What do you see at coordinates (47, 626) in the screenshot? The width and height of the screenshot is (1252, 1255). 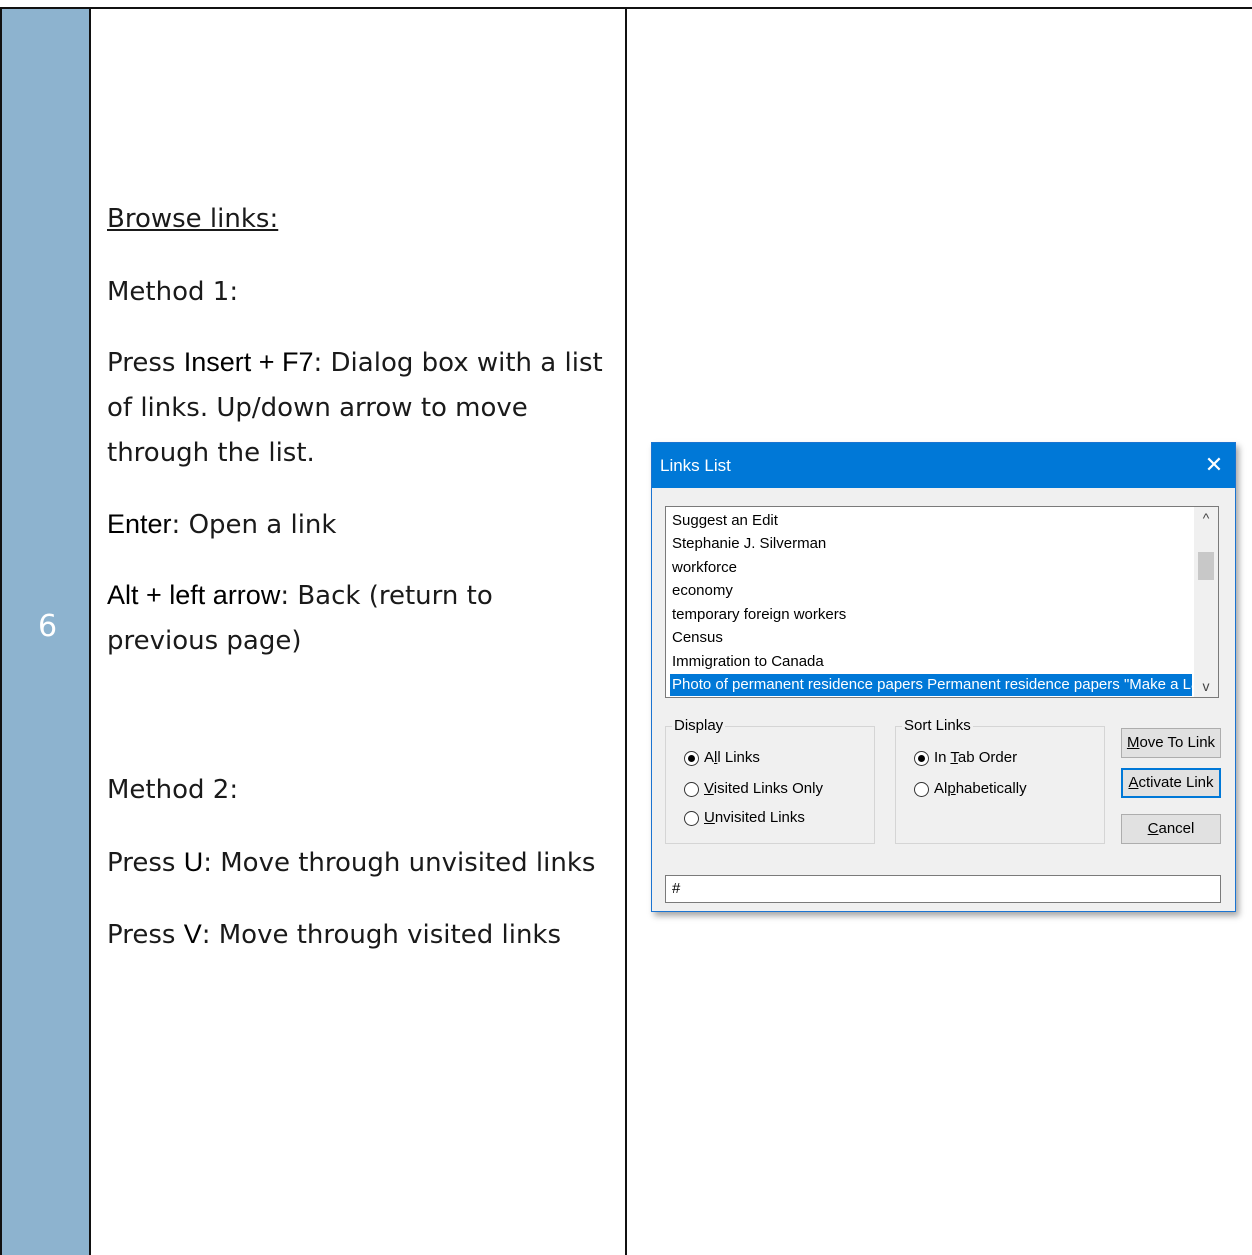 I see `step-number: 6` at bounding box center [47, 626].